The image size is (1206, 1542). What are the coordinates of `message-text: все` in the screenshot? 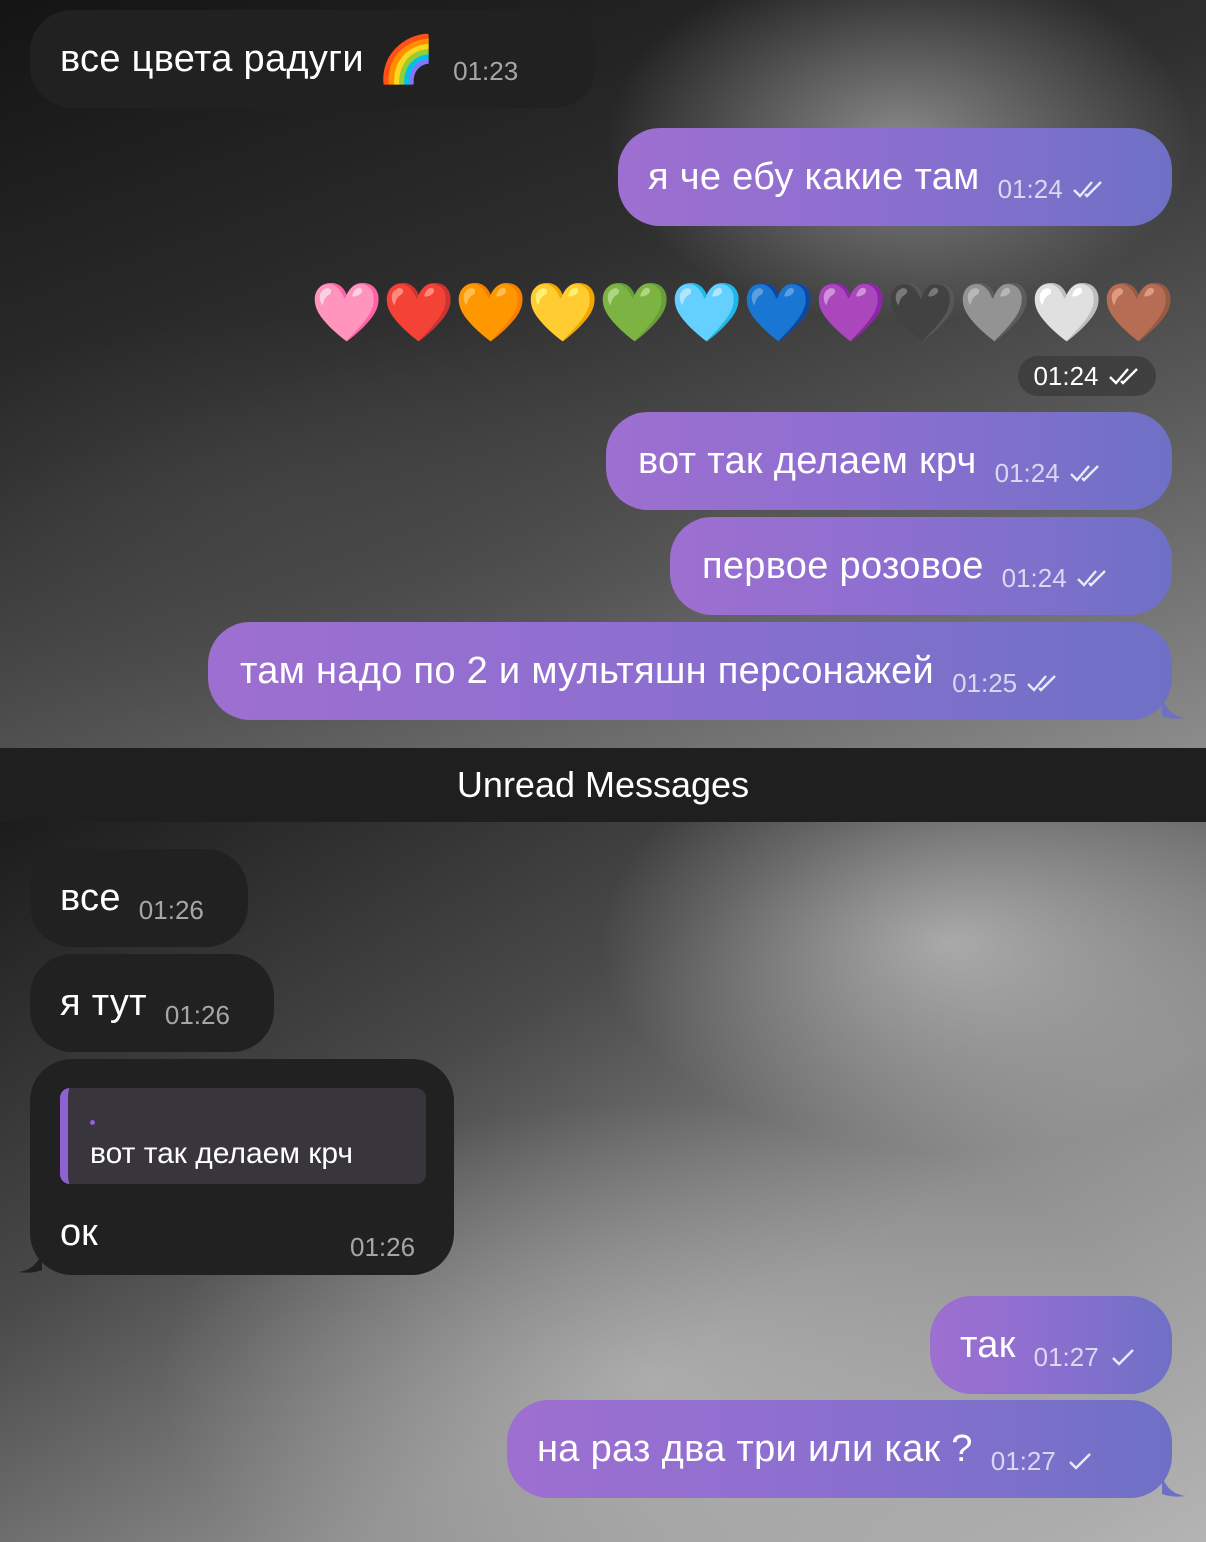 It's located at (90, 897).